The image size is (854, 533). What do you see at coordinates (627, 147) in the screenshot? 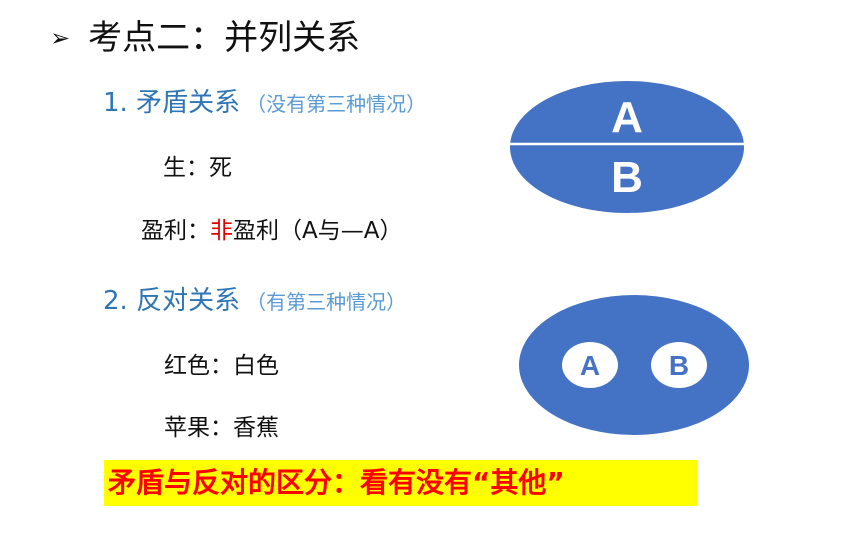
I see `contradictory-diagram: A B` at bounding box center [627, 147].